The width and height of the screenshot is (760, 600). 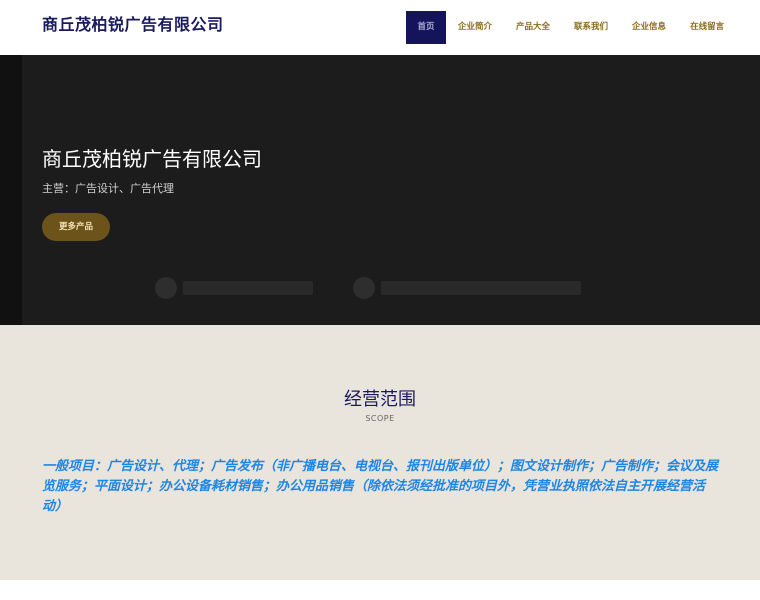 I want to click on hero-background-decoration, so click(x=388, y=288).